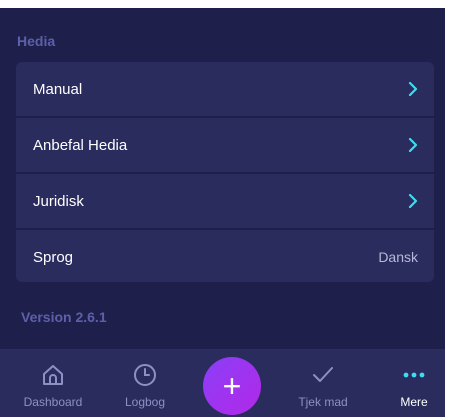  I want to click on row-label-juridisk: Juridisk, so click(58, 201).